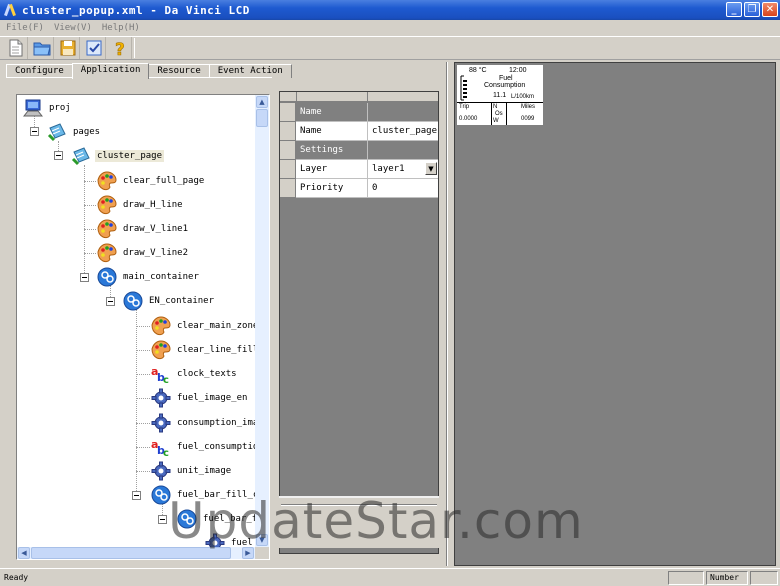 Image resolution: width=780 pixels, height=586 pixels. What do you see at coordinates (60, 108) in the screenshot?
I see `tree-label: proj` at bounding box center [60, 108].